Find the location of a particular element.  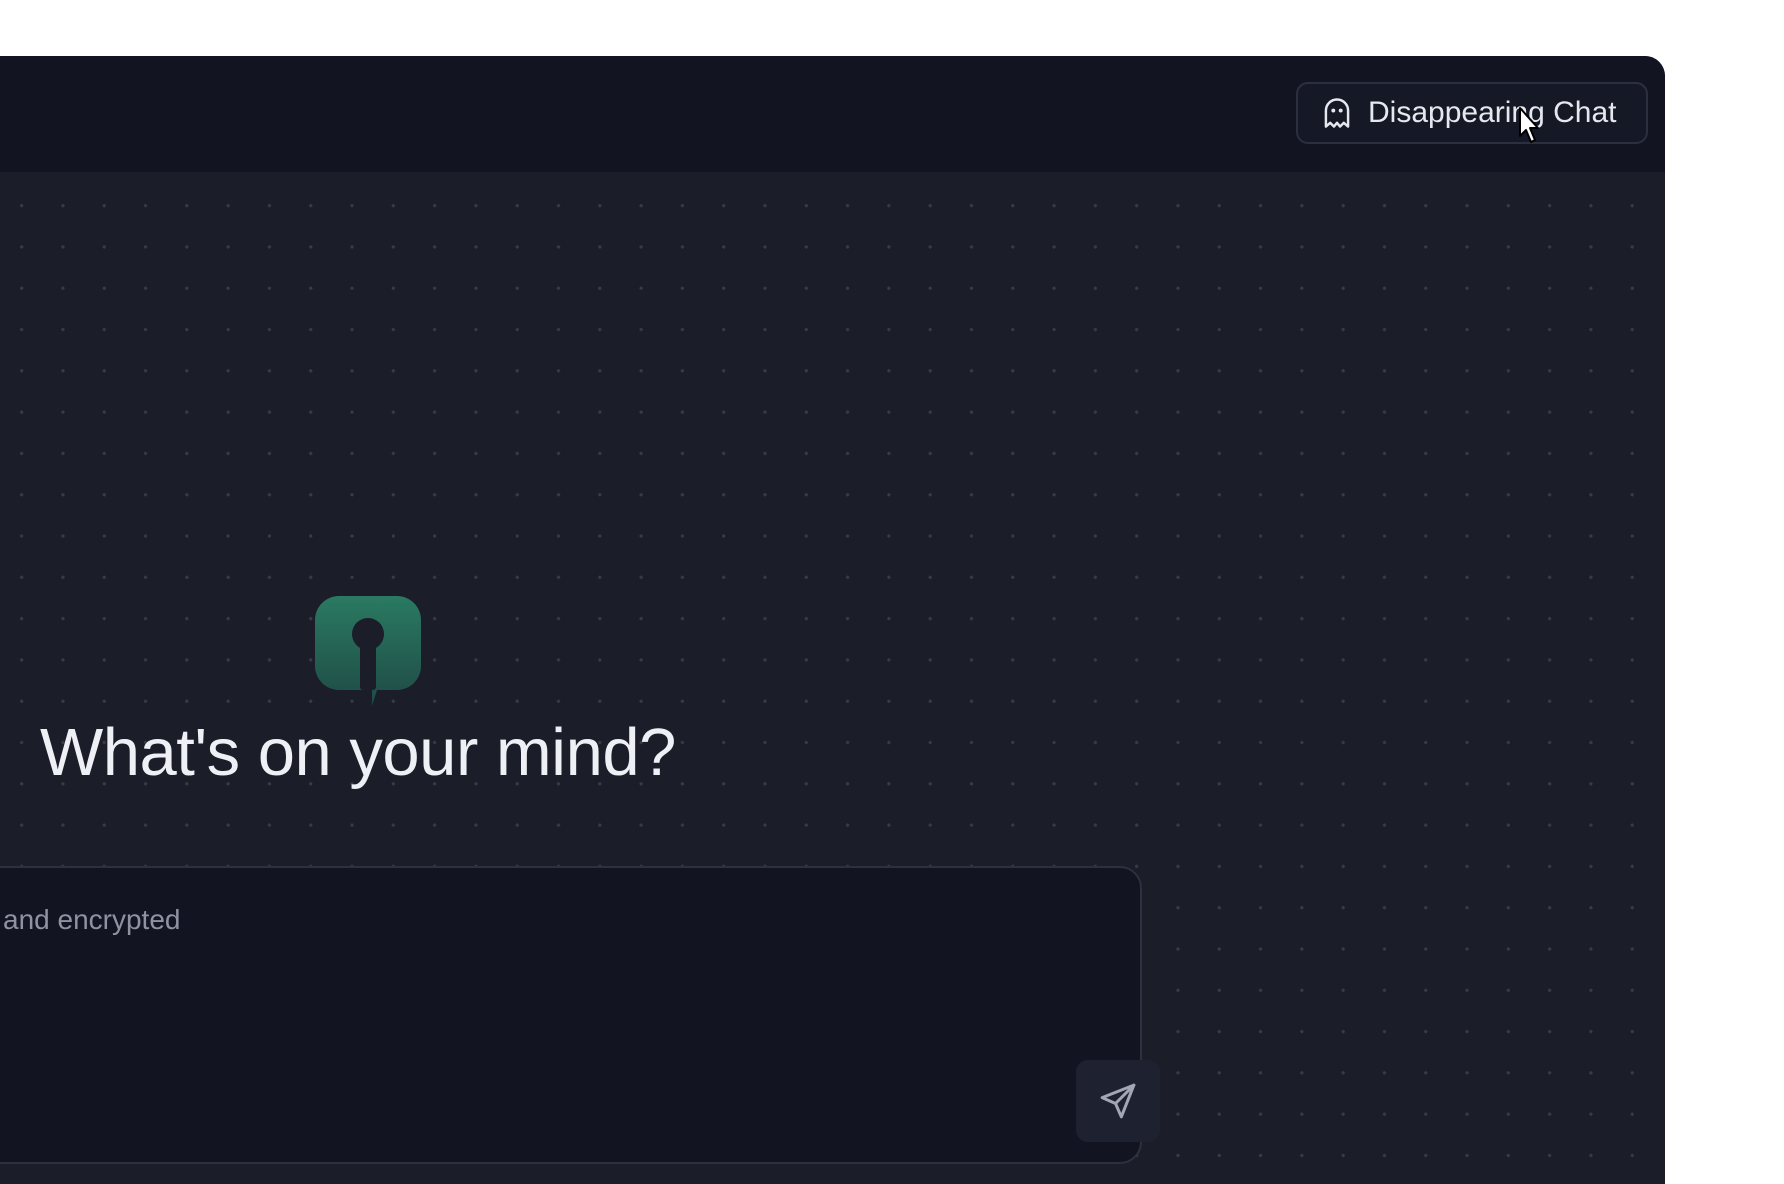

send-button is located at coordinates (1118, 1101).